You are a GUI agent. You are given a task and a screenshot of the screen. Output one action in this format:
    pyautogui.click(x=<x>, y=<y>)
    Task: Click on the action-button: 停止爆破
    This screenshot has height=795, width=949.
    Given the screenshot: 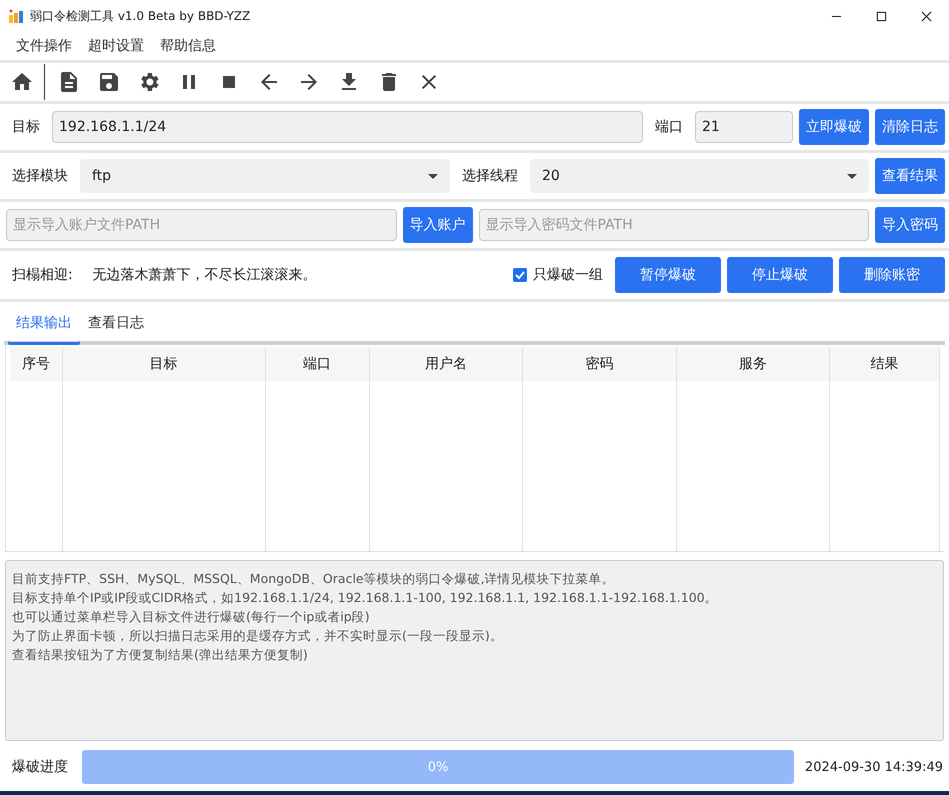 What is the action you would take?
    pyautogui.click(x=780, y=275)
    